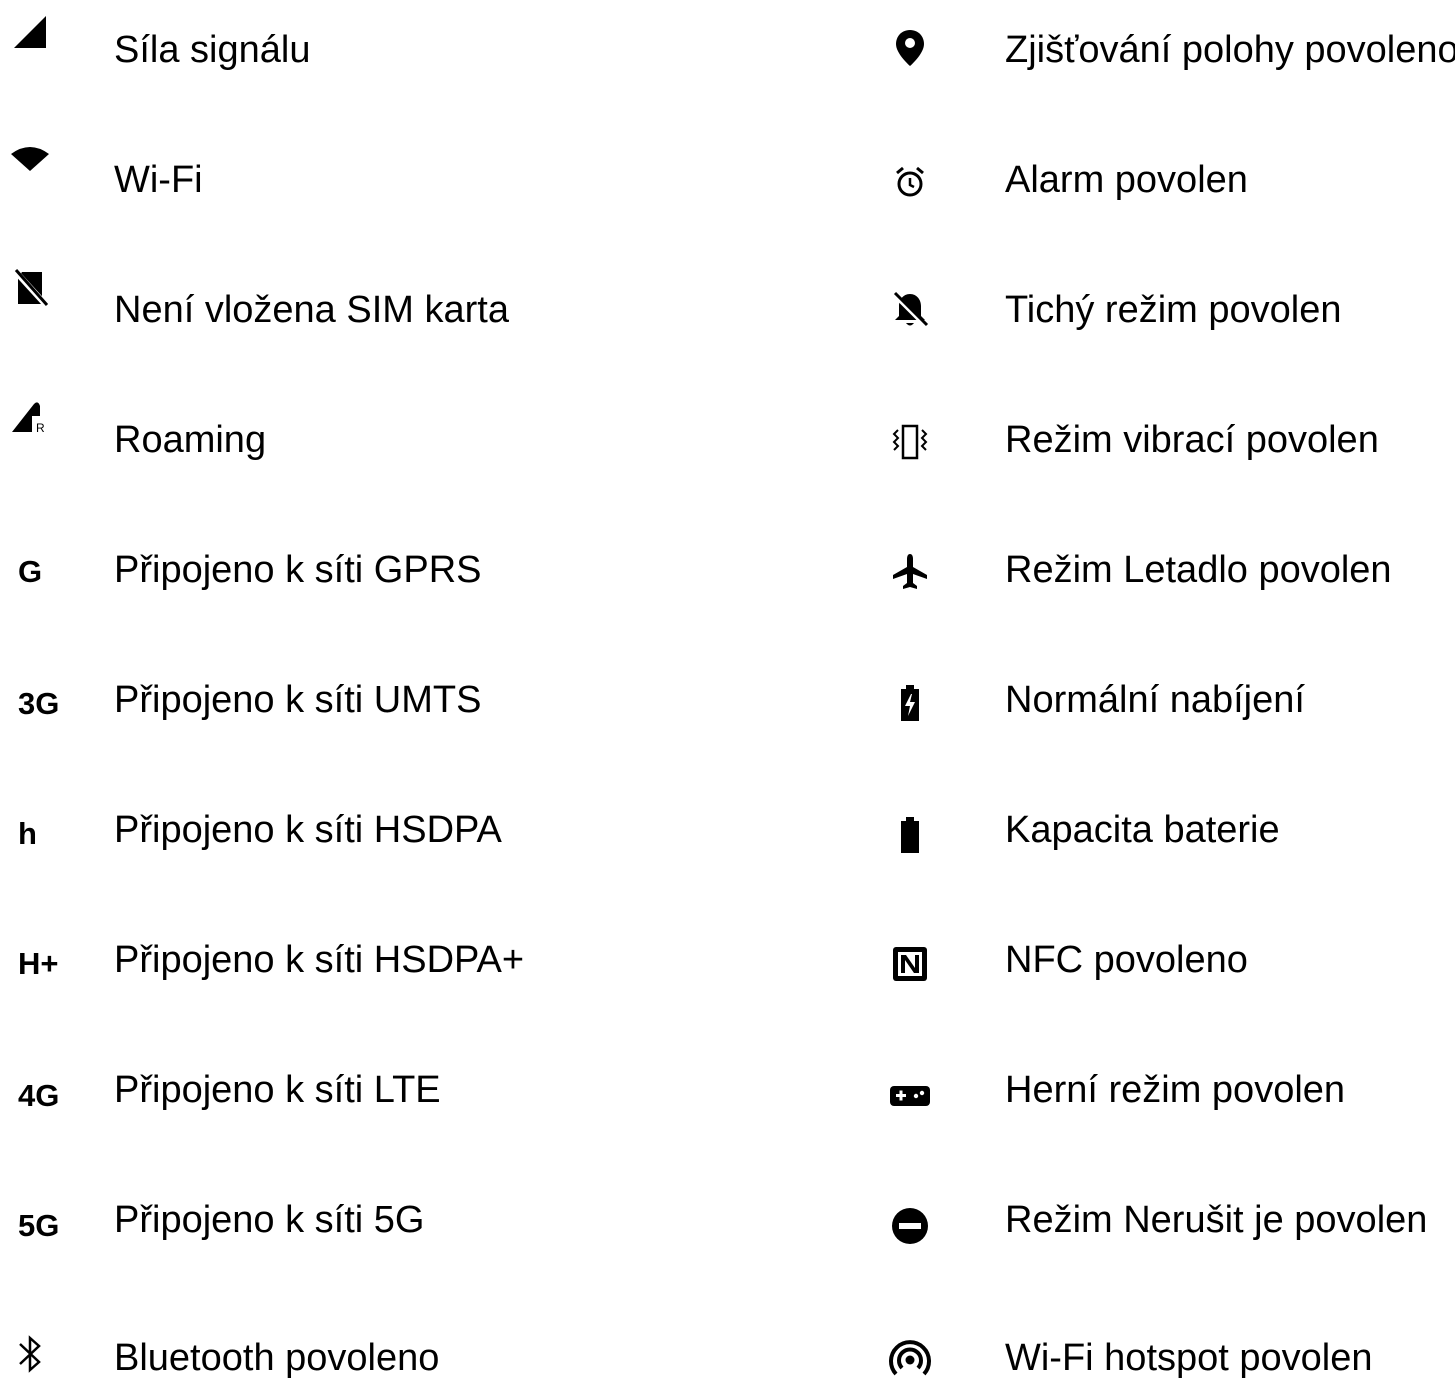 The image size is (1455, 1390). Describe the element at coordinates (40, 428) in the screenshot. I see `svg-text: R` at that location.